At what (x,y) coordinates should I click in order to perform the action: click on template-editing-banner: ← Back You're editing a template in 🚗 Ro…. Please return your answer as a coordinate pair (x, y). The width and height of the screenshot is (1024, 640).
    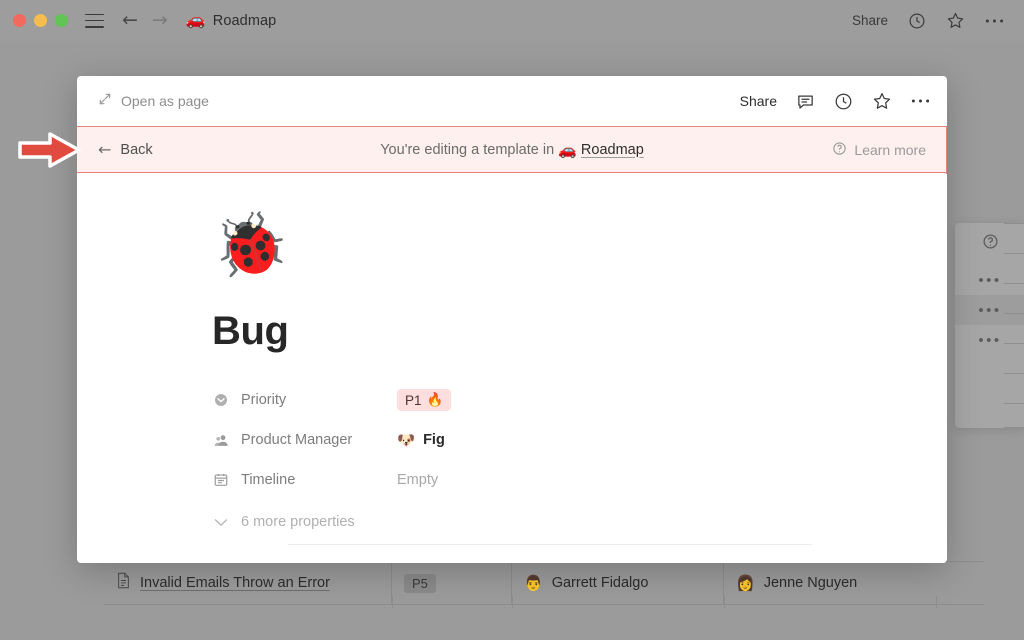
    Looking at the image, I should click on (512, 149).